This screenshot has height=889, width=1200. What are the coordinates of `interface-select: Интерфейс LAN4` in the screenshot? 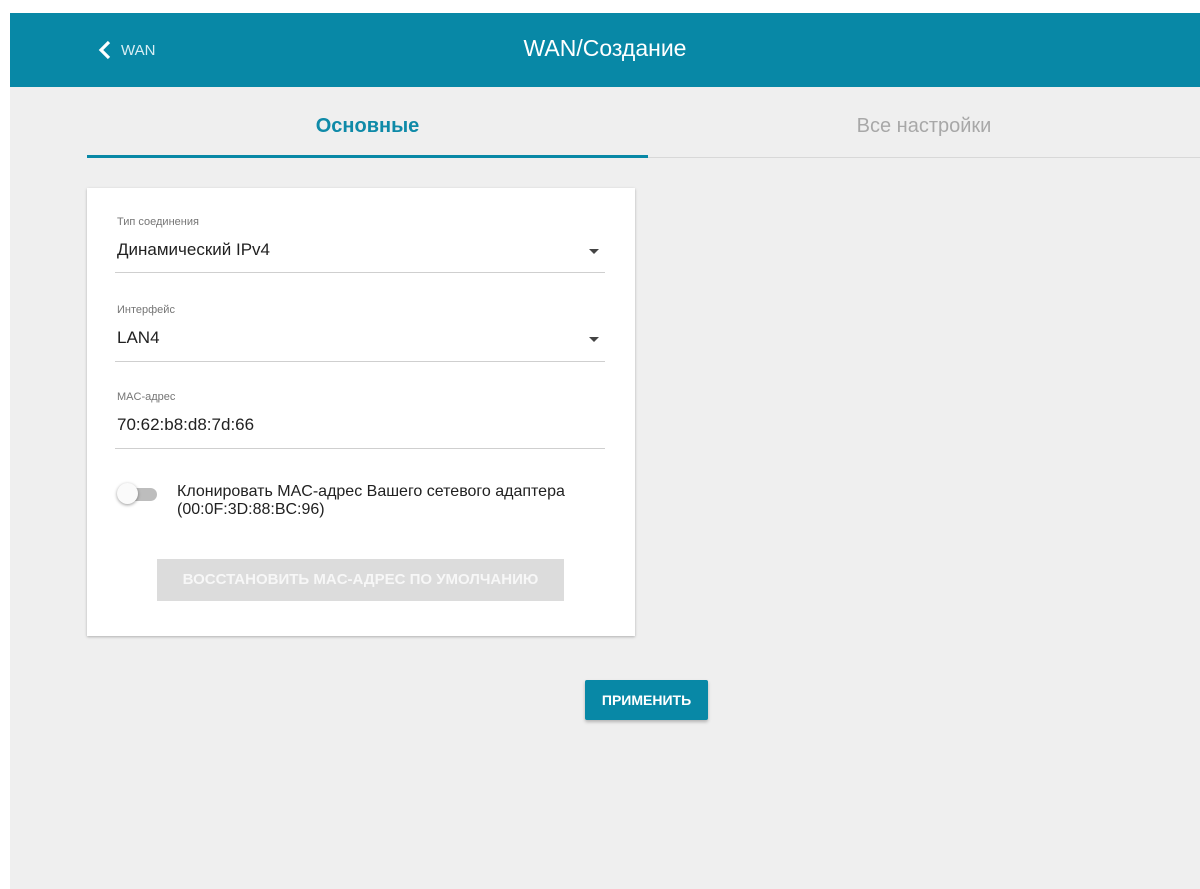 It's located at (360, 333).